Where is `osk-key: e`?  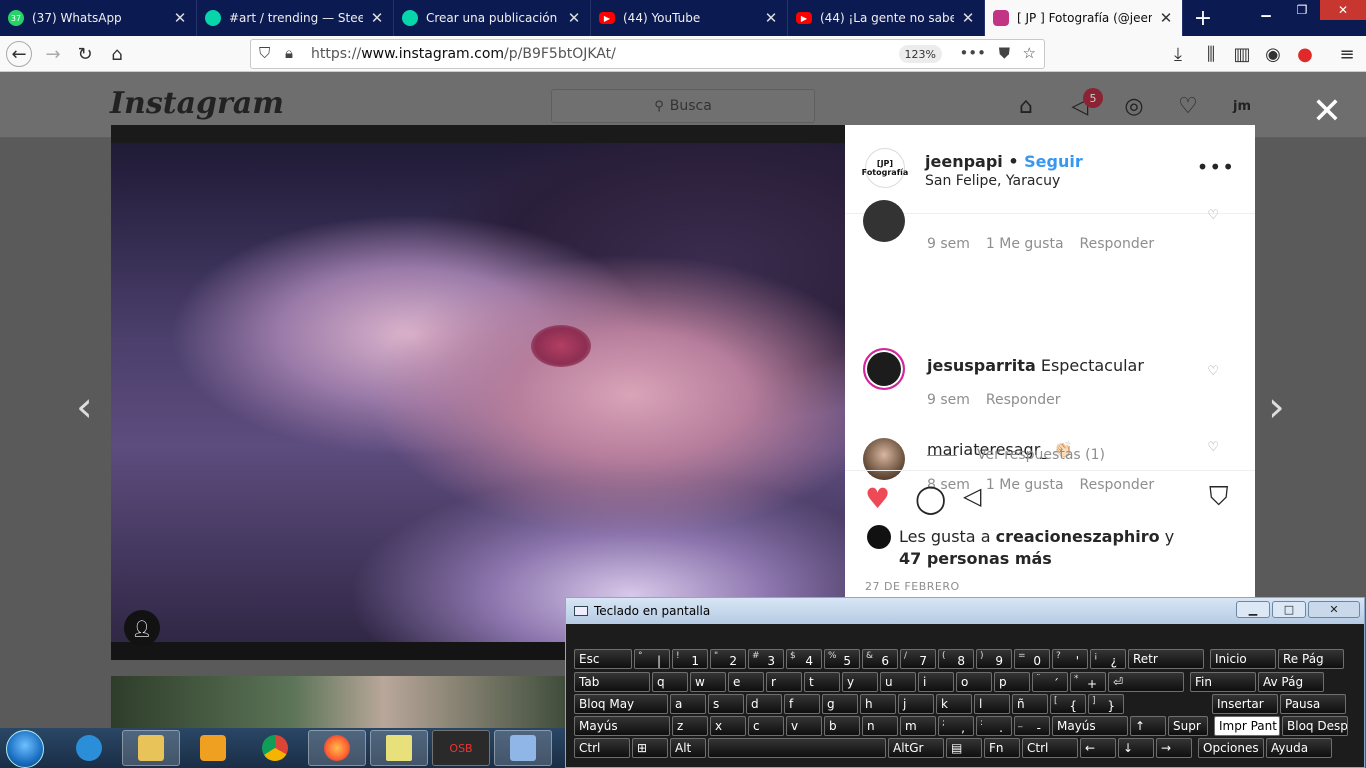 osk-key: e is located at coordinates (746, 682).